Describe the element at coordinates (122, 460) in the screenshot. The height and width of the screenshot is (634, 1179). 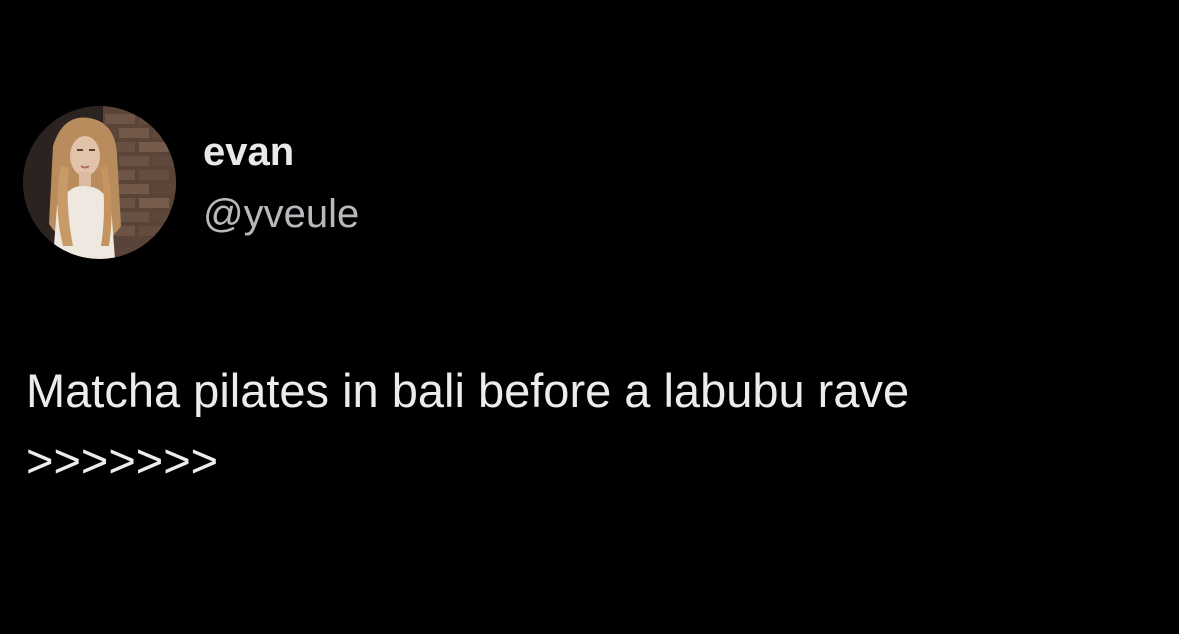
I see `tweet-text-line: >>>>>>>` at that location.